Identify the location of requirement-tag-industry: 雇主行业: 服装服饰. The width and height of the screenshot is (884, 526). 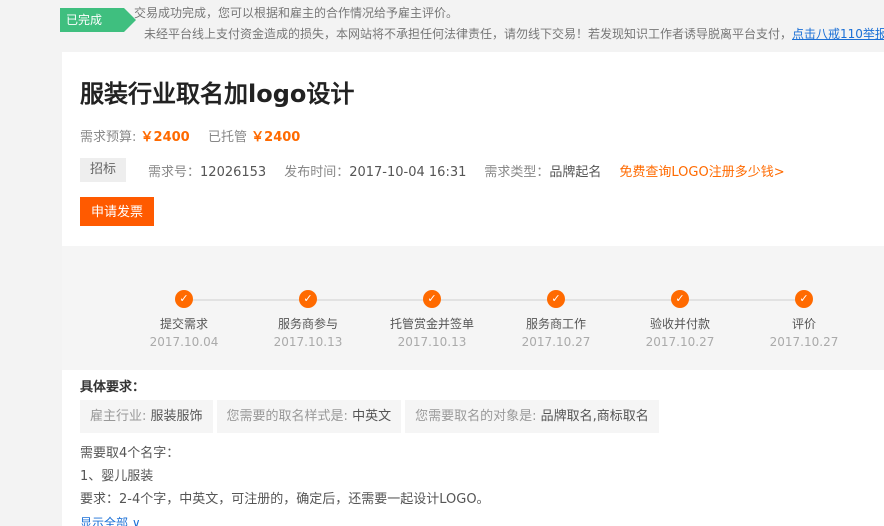
(146, 416).